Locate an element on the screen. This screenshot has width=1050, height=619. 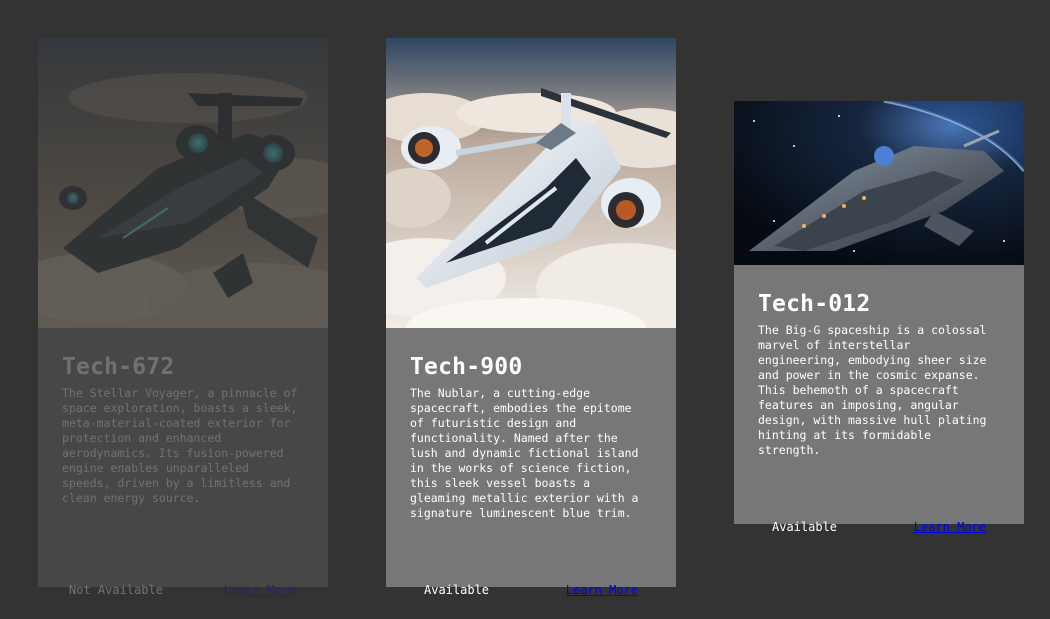
card-title: Tech-012 is located at coordinates (814, 304).